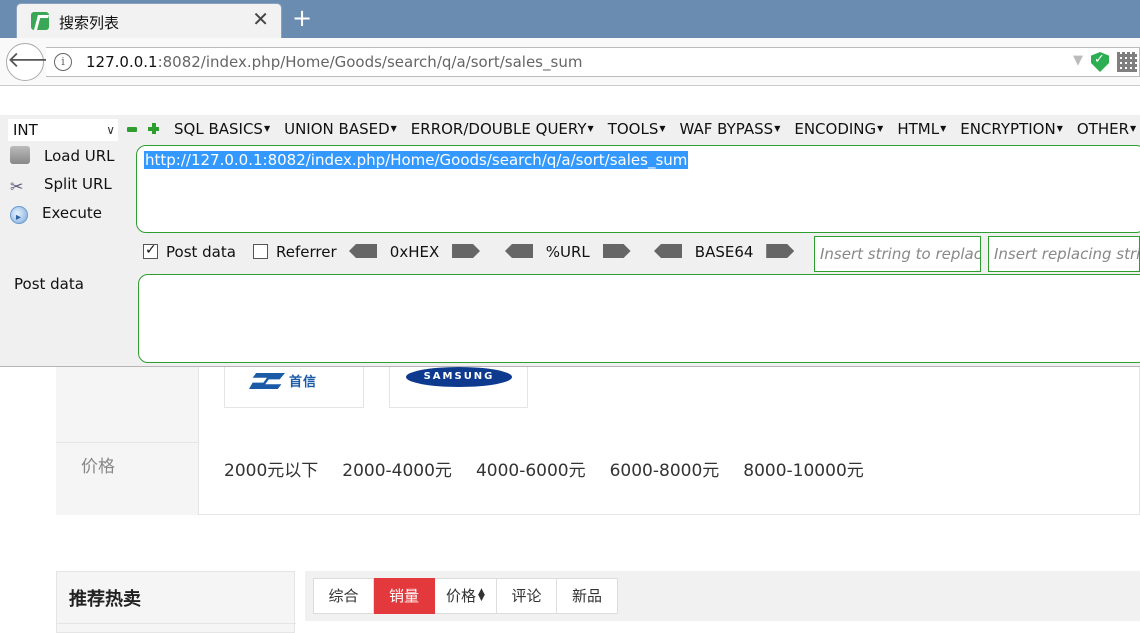  Describe the element at coordinates (570, 101) in the screenshot. I see `toolbar-gap` at that location.